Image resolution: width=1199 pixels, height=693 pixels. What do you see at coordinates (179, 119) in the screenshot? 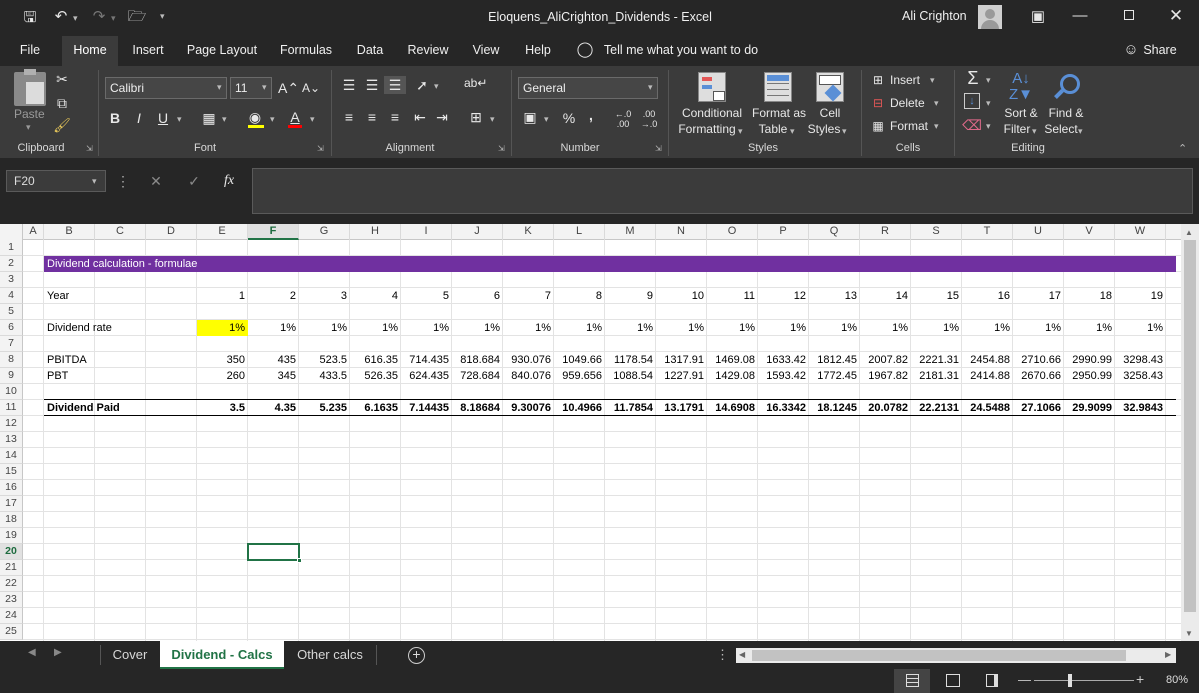
I see `underline-dropdown-icon: ▾` at bounding box center [179, 119].